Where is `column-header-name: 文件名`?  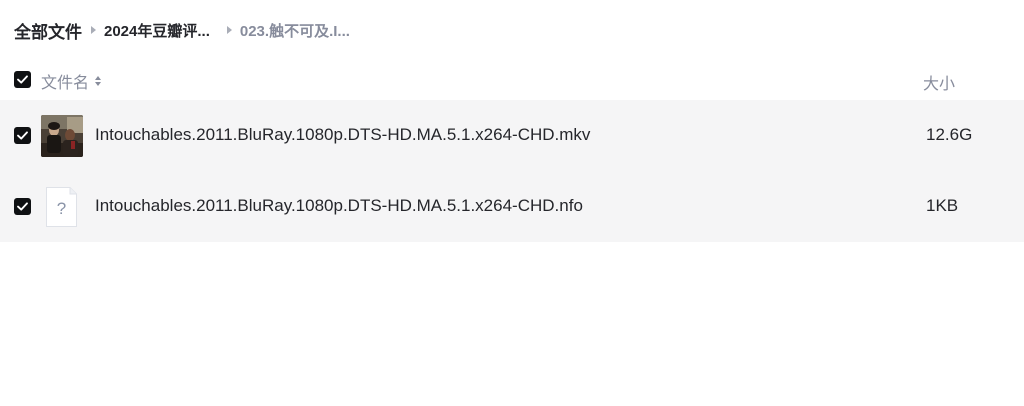
column-header-name: 文件名 is located at coordinates (71, 81).